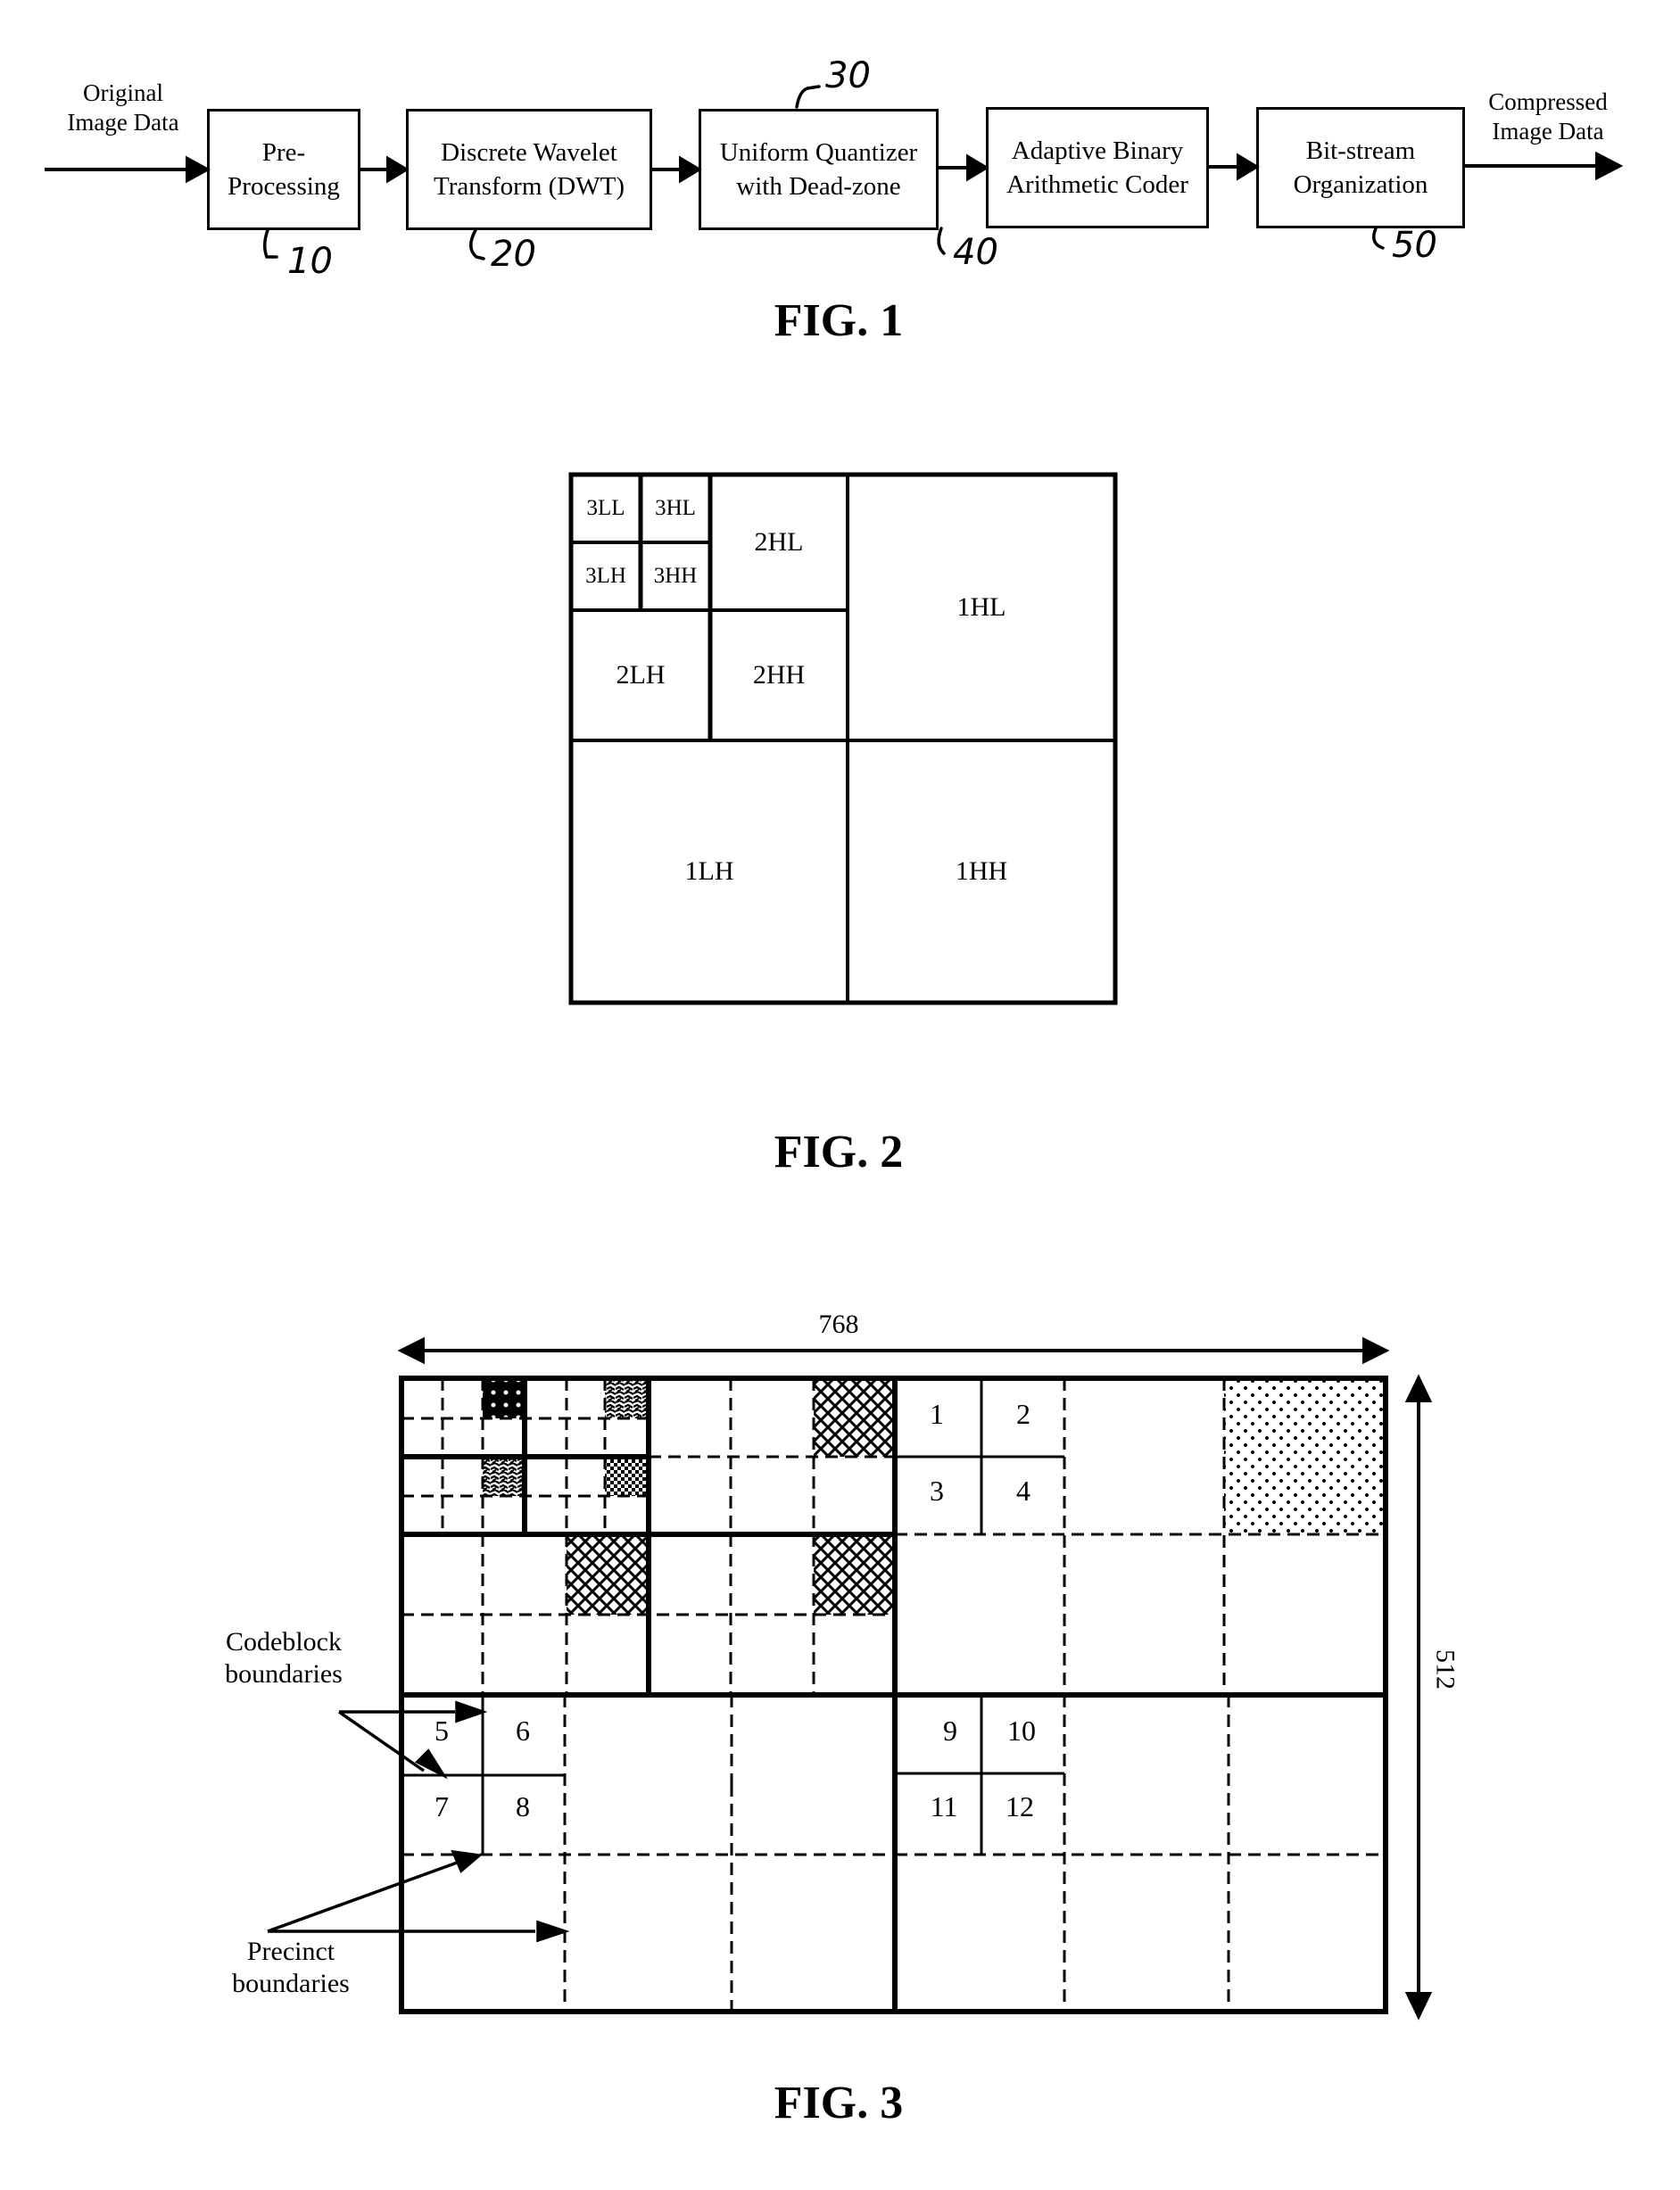 The width and height of the screenshot is (1680, 2190). What do you see at coordinates (523, 1806) in the screenshot?
I see `codeblock-number-8: 8` at bounding box center [523, 1806].